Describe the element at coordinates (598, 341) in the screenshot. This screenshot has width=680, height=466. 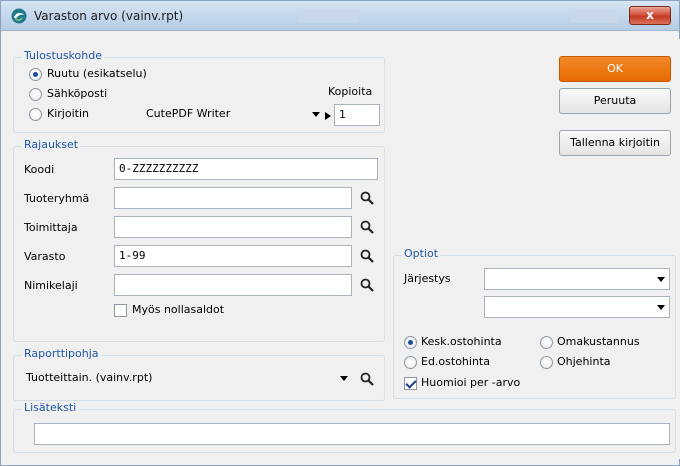
I see `radio-label-omakustannus: Omakustannus` at that location.